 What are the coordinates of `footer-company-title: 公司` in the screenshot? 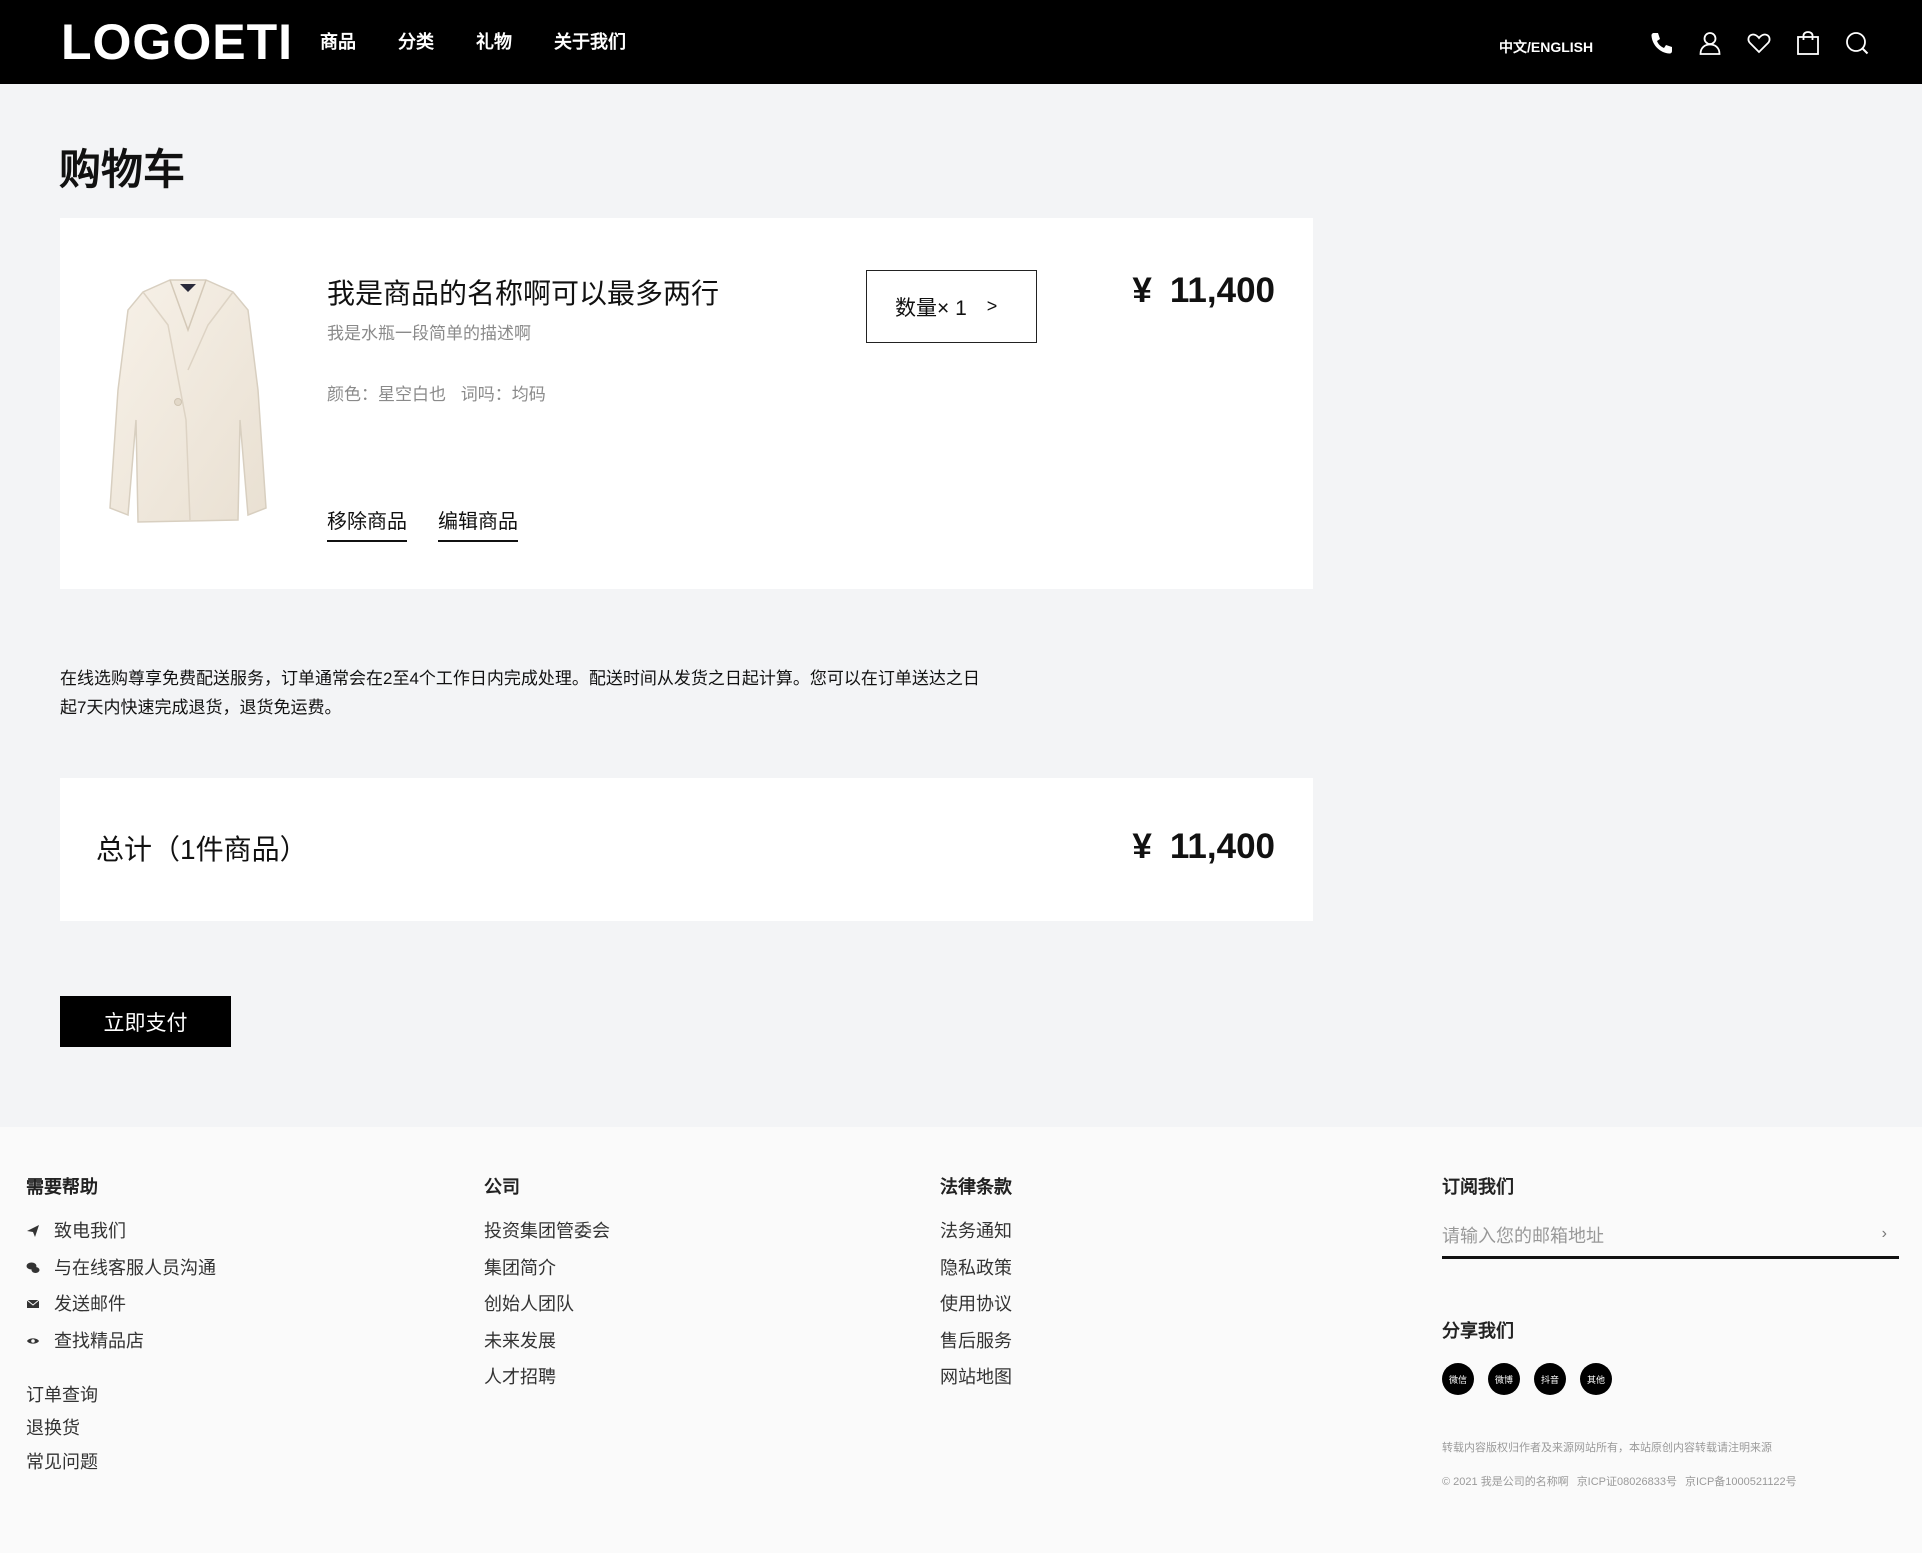 It's located at (502, 1187).